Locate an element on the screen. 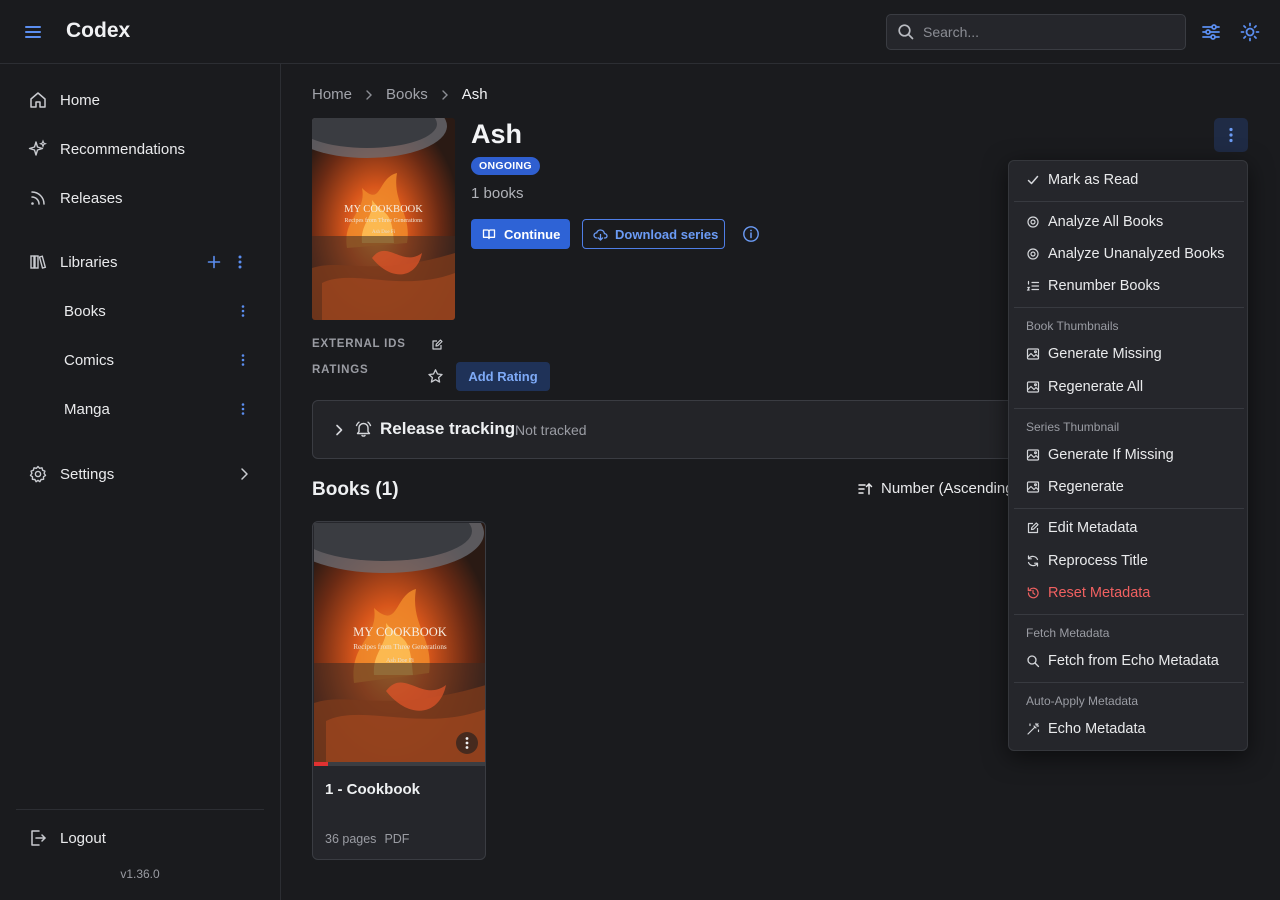 The width and height of the screenshot is (1280, 900). menu-item-label: Fetch from Echo Metadata is located at coordinates (1133, 661).